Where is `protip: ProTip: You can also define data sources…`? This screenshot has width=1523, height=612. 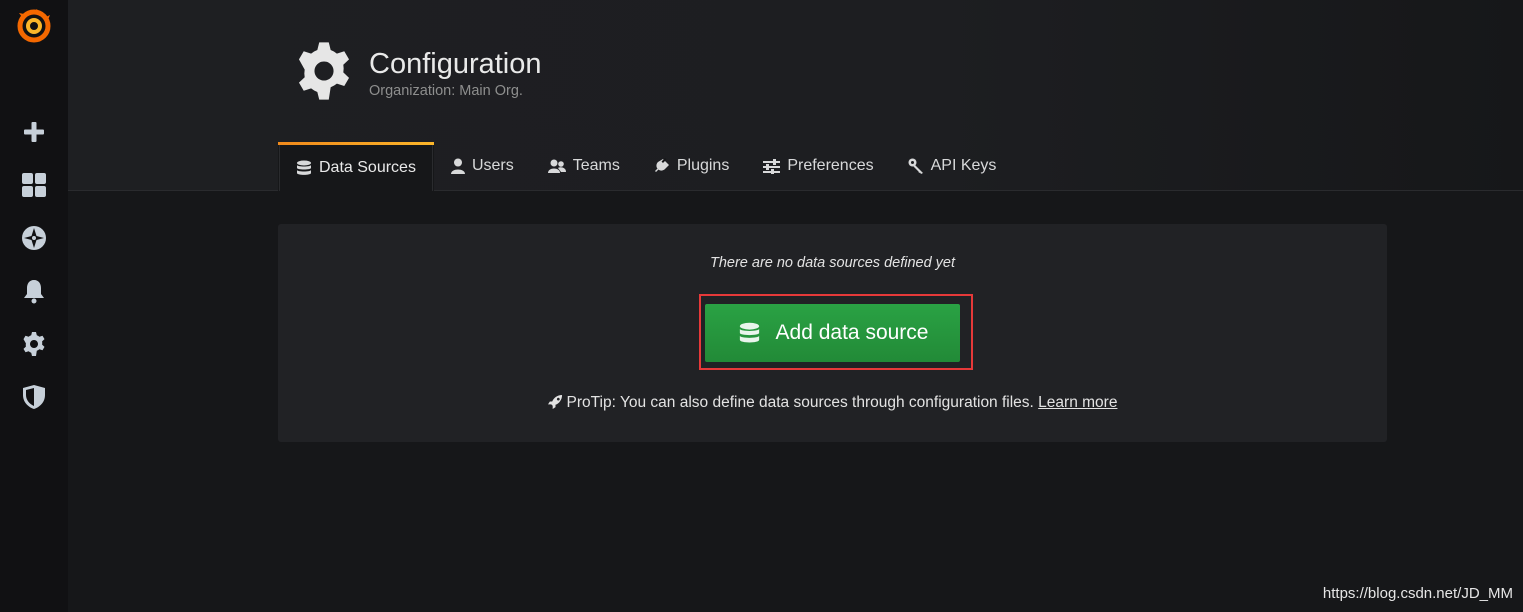 protip: ProTip: You can also define data sources… is located at coordinates (832, 403).